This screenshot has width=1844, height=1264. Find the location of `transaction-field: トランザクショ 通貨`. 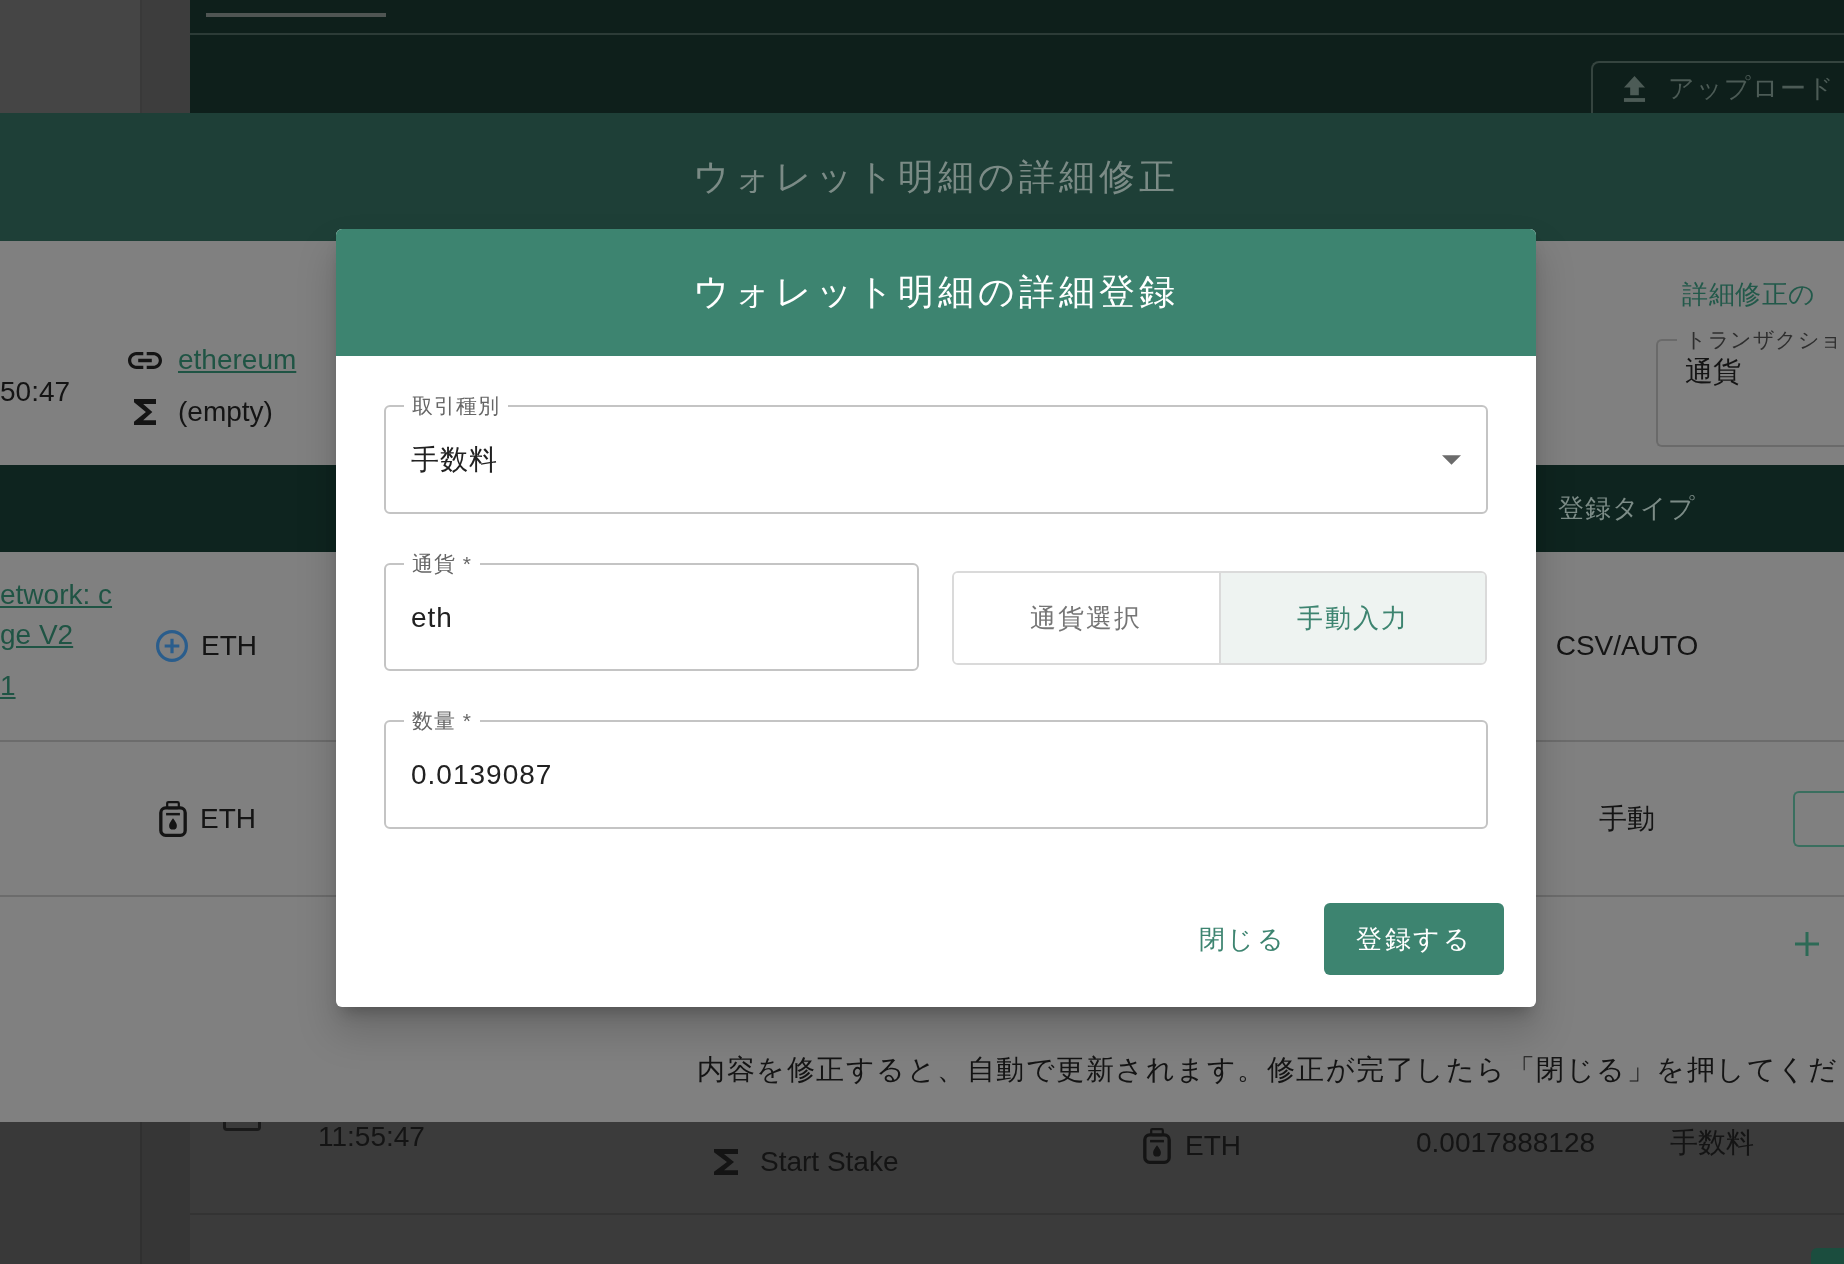

transaction-field: トランザクショ 通貨 is located at coordinates (1750, 387).